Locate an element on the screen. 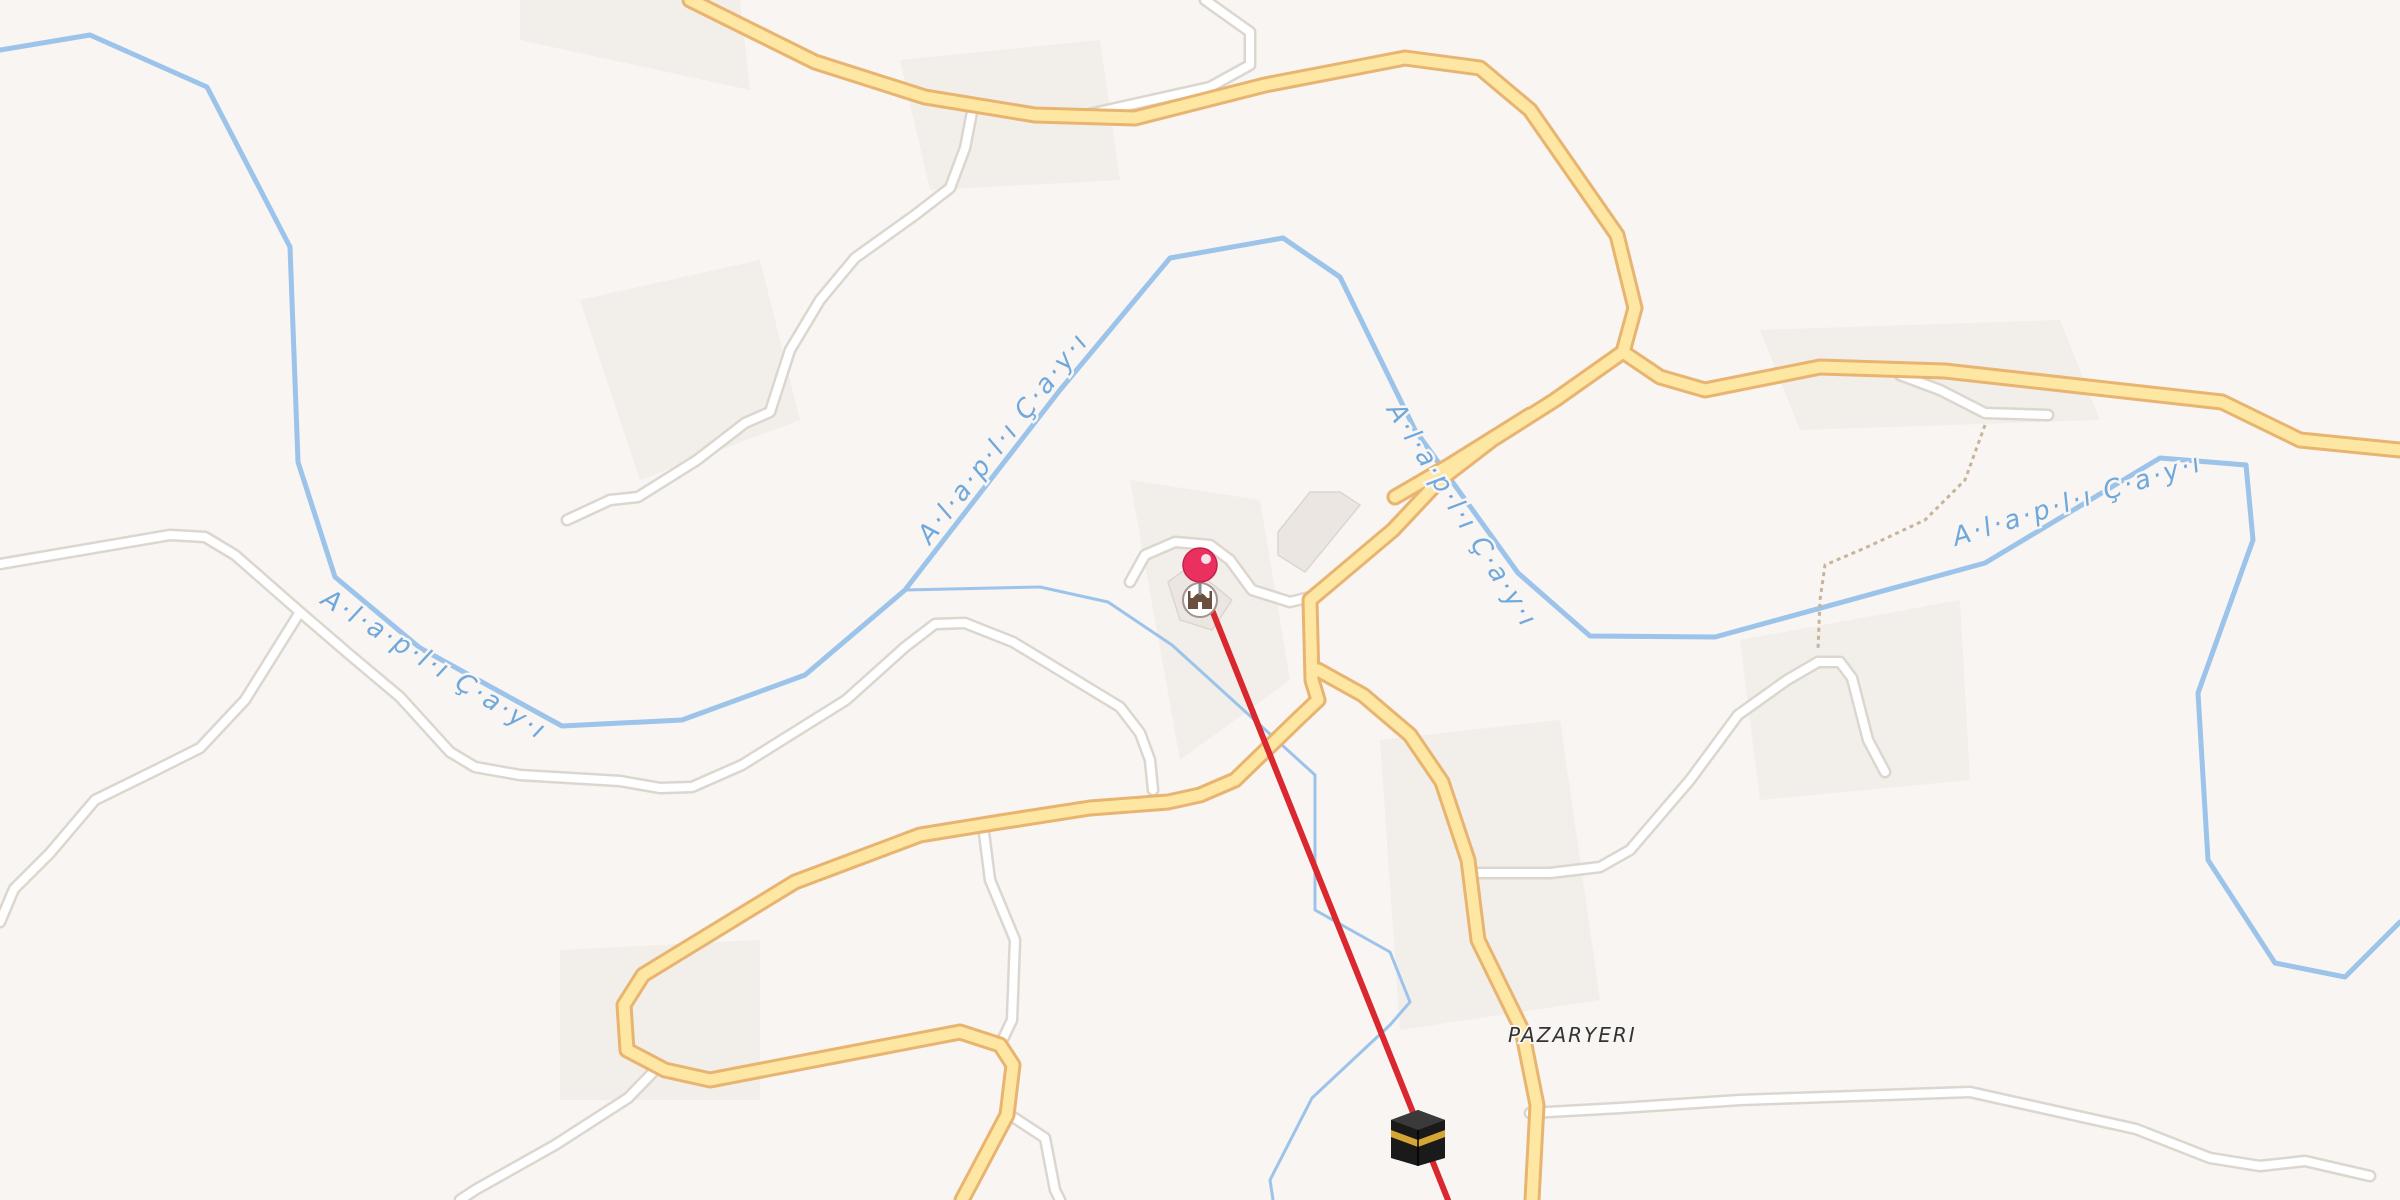 The height and width of the screenshot is (1200, 2400). kaaba-icon is located at coordinates (1418, 1138).